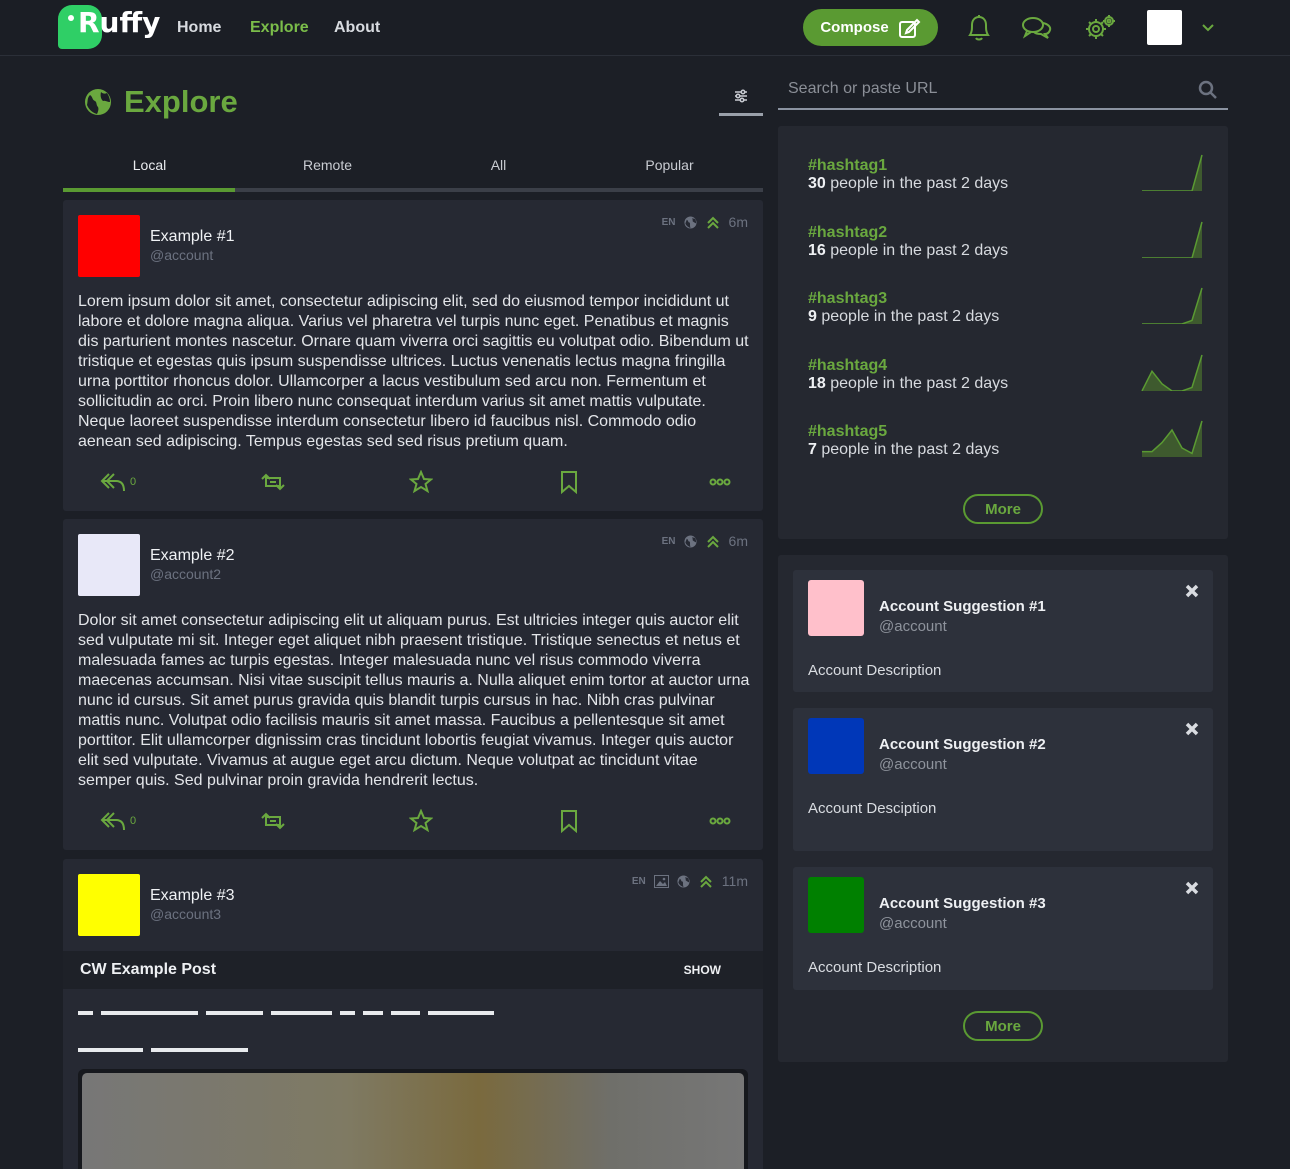 This screenshot has height=1169, width=1290. What do you see at coordinates (904, 449) in the screenshot?
I see `trend-count: 7 people in the past 2 days` at bounding box center [904, 449].